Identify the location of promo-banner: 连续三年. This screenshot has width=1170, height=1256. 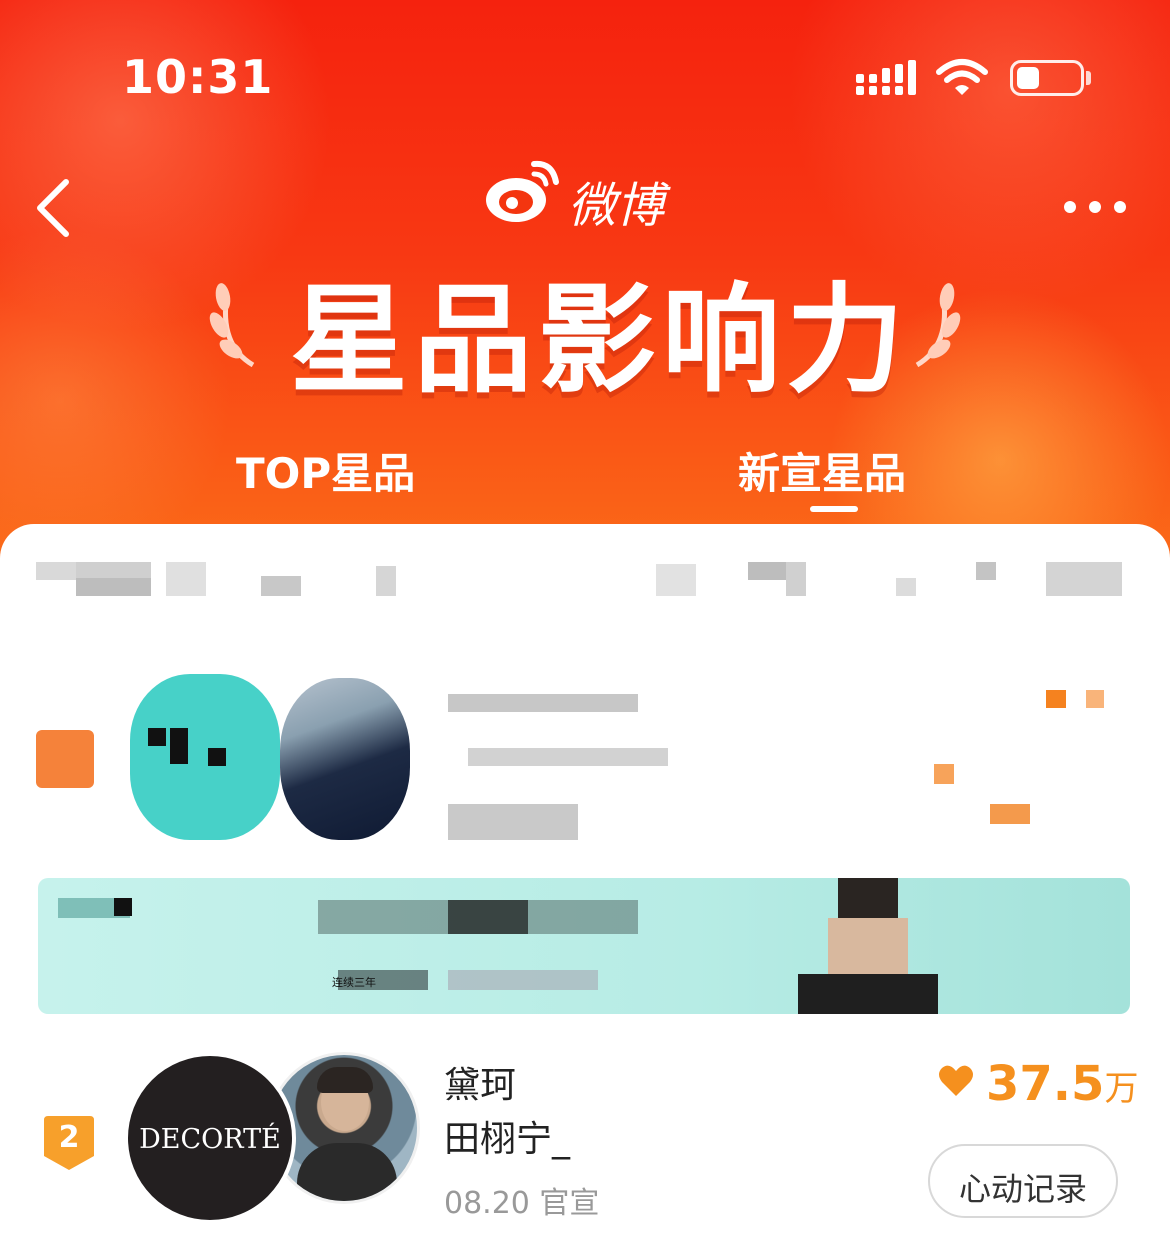
(584, 946).